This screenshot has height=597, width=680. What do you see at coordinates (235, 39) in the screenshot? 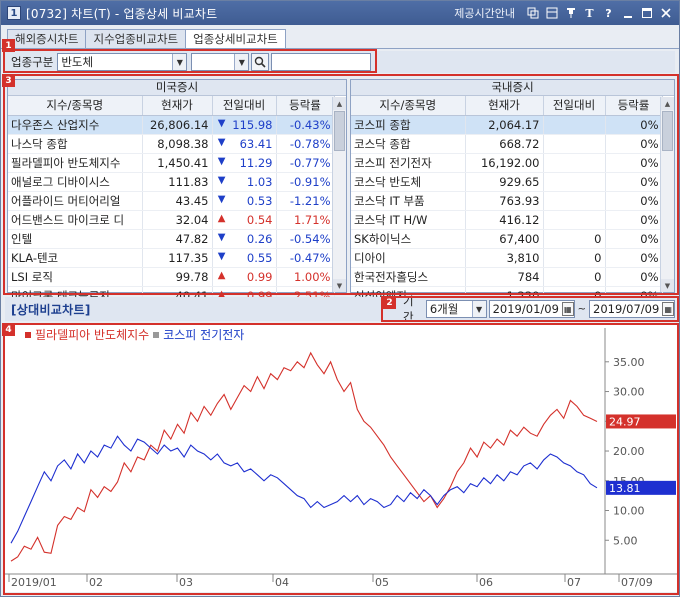
I see `tab-sector-detail-compare: 업종상세비교차트` at bounding box center [235, 39].